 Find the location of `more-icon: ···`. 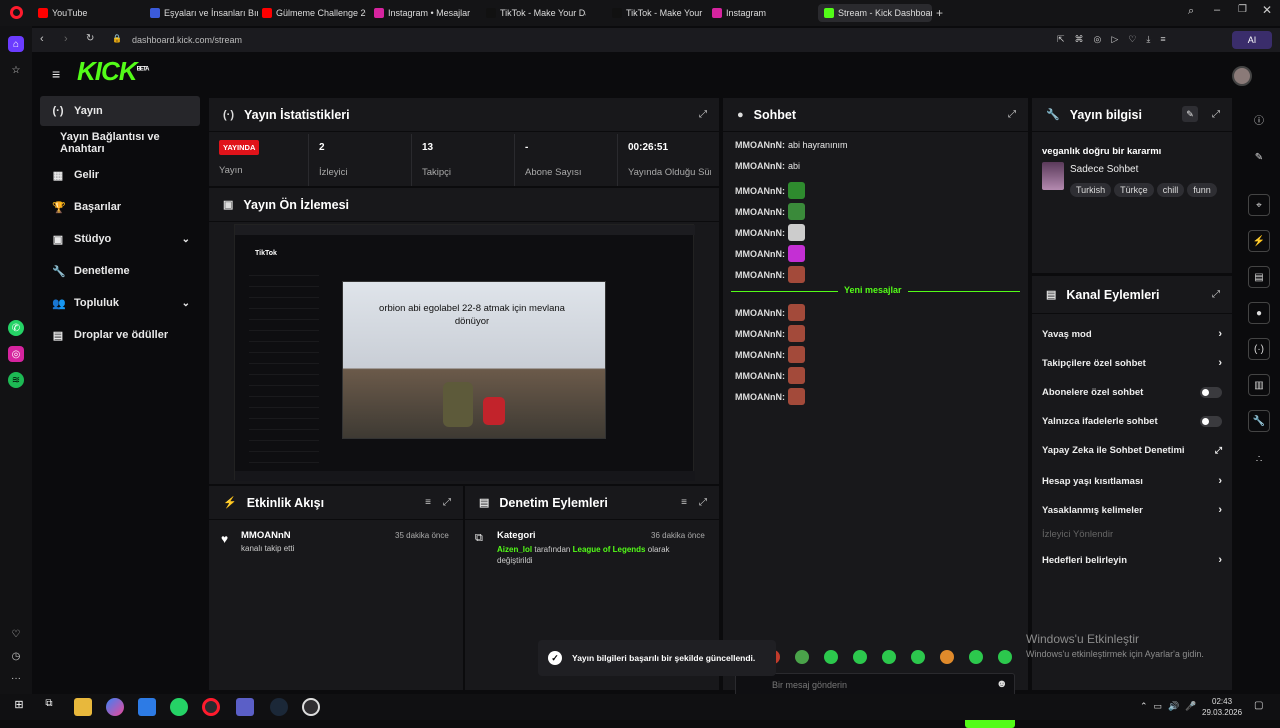

more-icon: ··· is located at coordinates (16, 678).